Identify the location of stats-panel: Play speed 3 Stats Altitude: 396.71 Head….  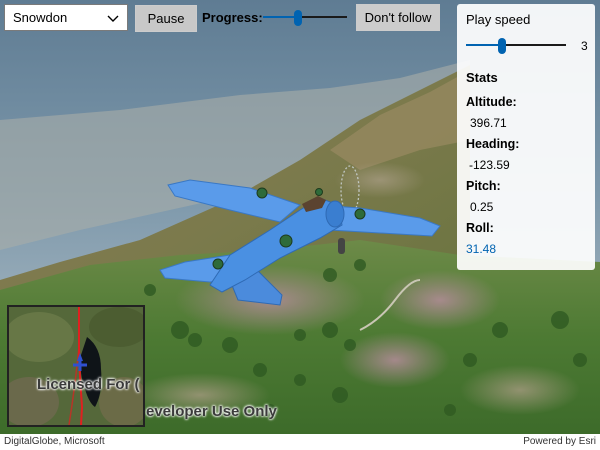
(526, 137).